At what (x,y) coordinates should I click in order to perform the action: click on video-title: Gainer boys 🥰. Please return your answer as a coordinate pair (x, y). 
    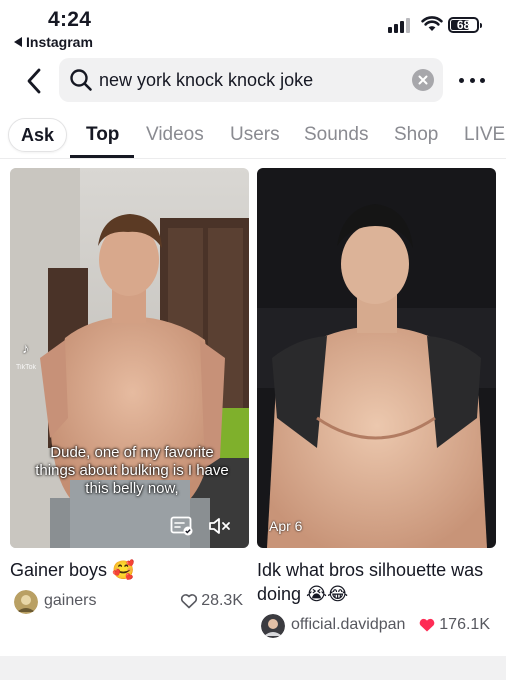
    Looking at the image, I should click on (129, 570).